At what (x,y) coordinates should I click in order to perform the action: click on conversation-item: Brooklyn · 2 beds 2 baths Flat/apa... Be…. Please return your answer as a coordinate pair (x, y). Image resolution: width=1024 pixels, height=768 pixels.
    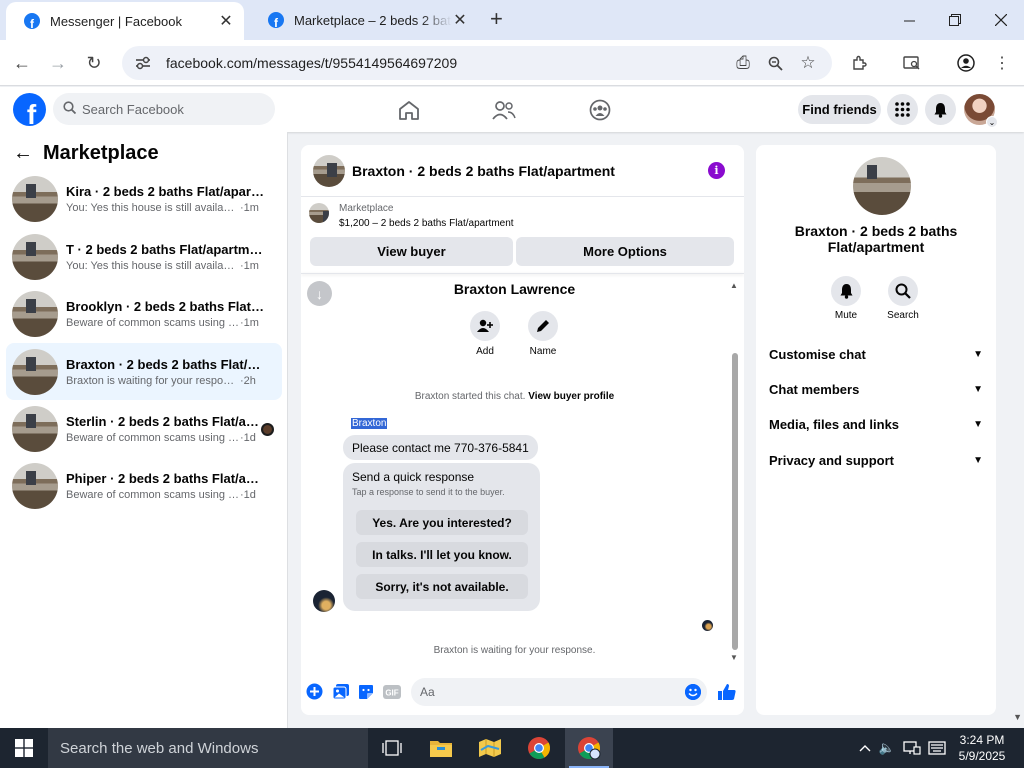
    Looking at the image, I should click on (144, 314).